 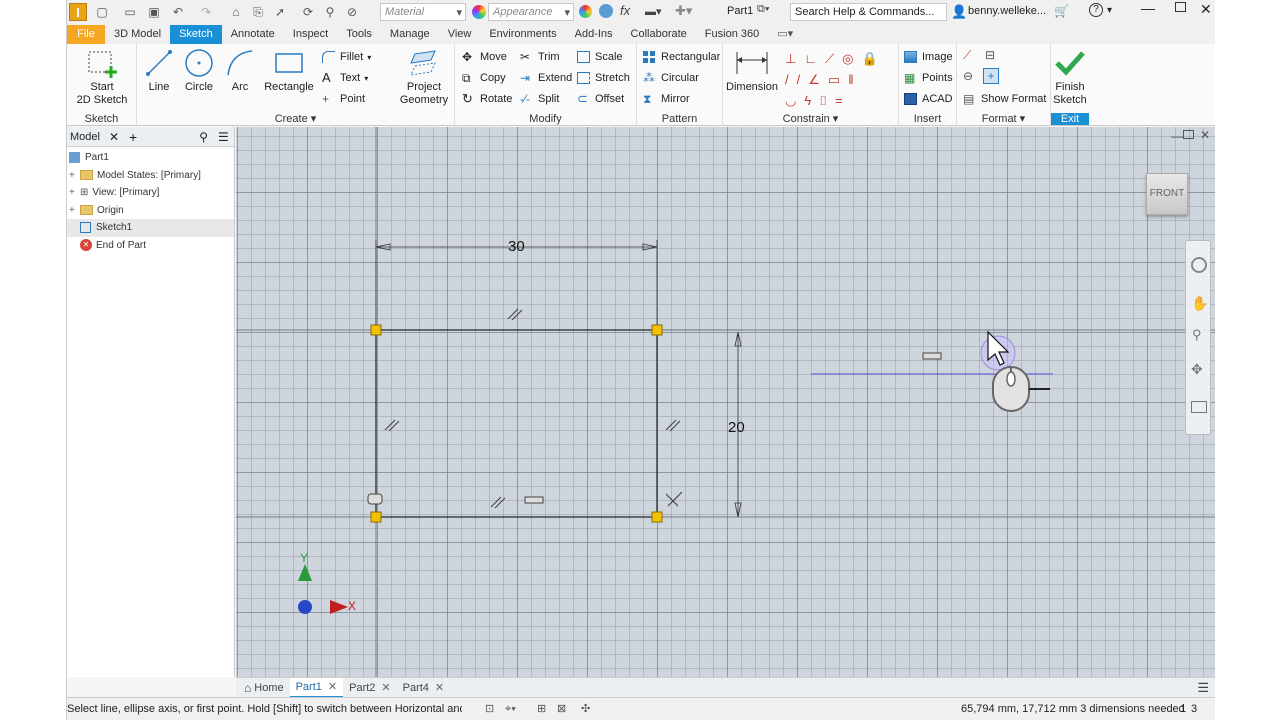 I want to click on point-bottom-right, so click(x=657, y=517).